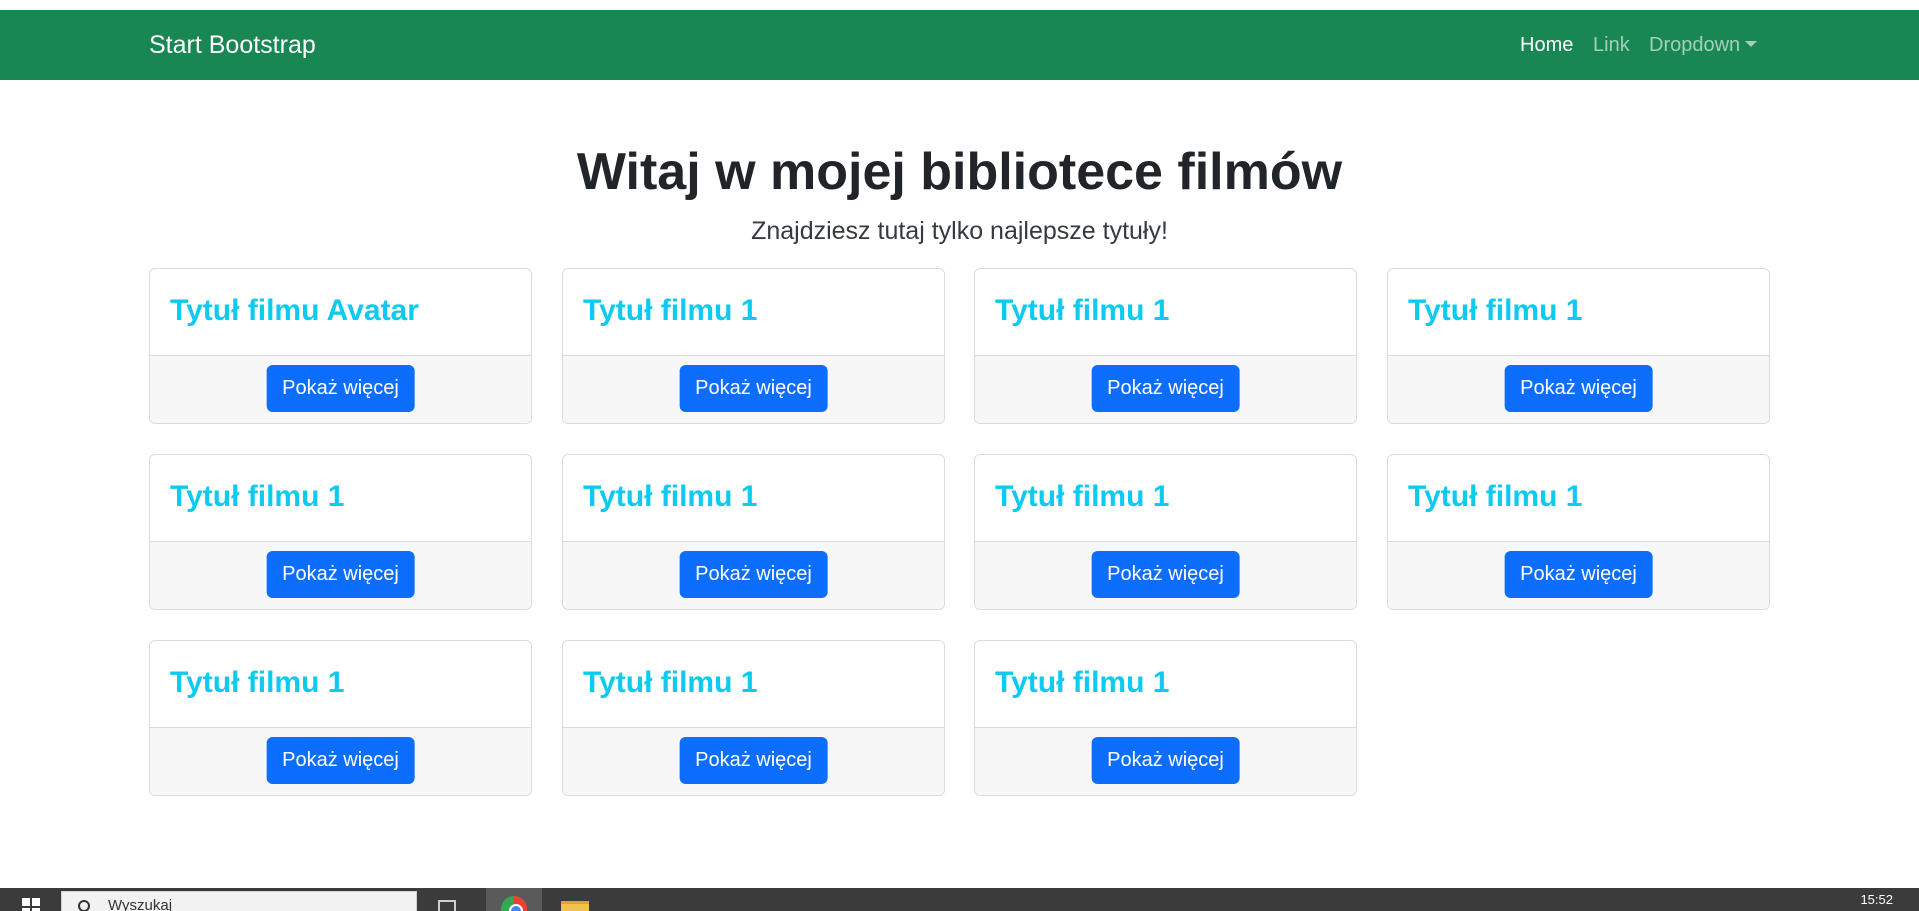 Image resolution: width=1919 pixels, height=911 pixels. What do you see at coordinates (294, 310) in the screenshot?
I see `card-title: Tytuł filmu Avatar` at bounding box center [294, 310].